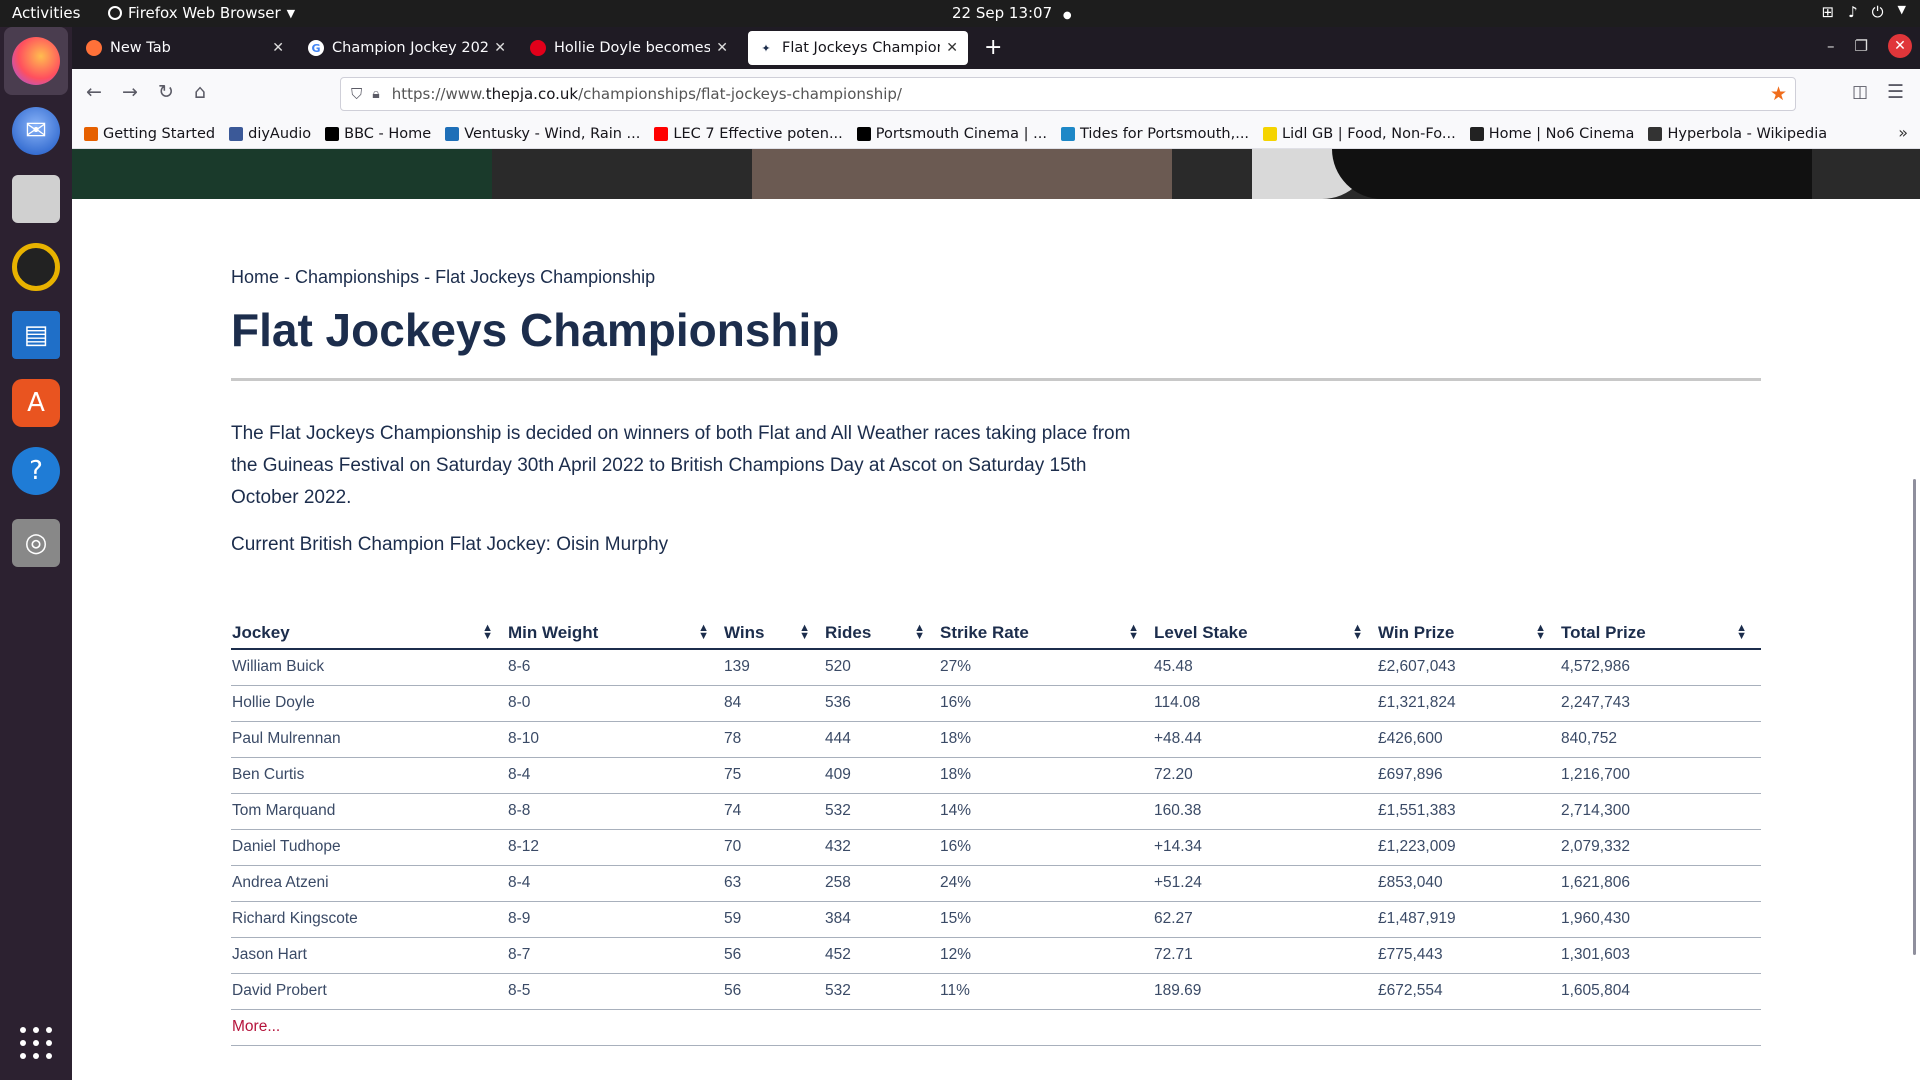 Image resolution: width=1920 pixels, height=1080 pixels. I want to click on bookmark-item: Home | No6 Cinema, so click(1552, 133).